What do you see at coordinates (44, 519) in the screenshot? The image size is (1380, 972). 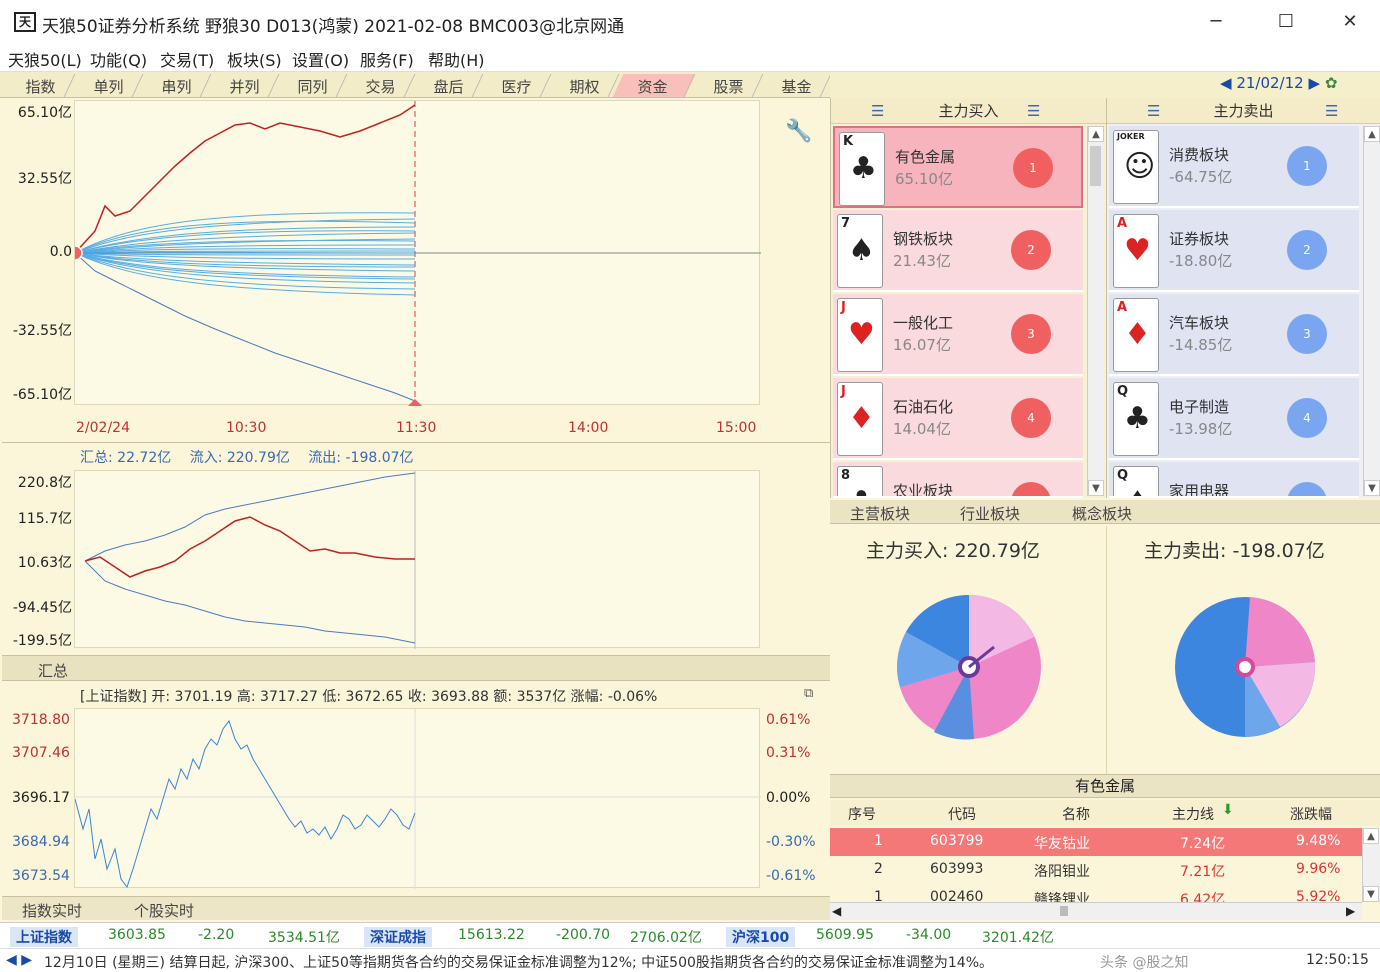 I see `flow-ylabel-2: 115.7亿` at bounding box center [44, 519].